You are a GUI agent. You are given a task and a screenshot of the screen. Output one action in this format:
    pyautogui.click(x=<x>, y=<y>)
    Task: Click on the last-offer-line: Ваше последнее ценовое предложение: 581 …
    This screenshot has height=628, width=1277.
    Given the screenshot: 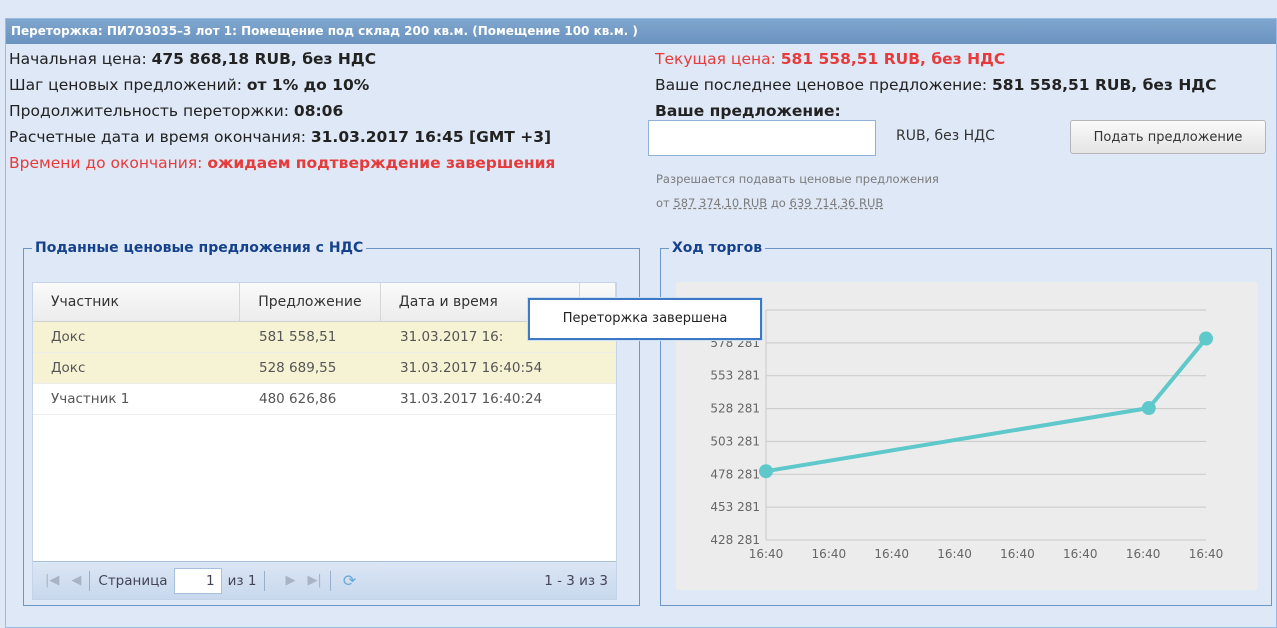 What is the action you would take?
    pyautogui.click(x=936, y=85)
    